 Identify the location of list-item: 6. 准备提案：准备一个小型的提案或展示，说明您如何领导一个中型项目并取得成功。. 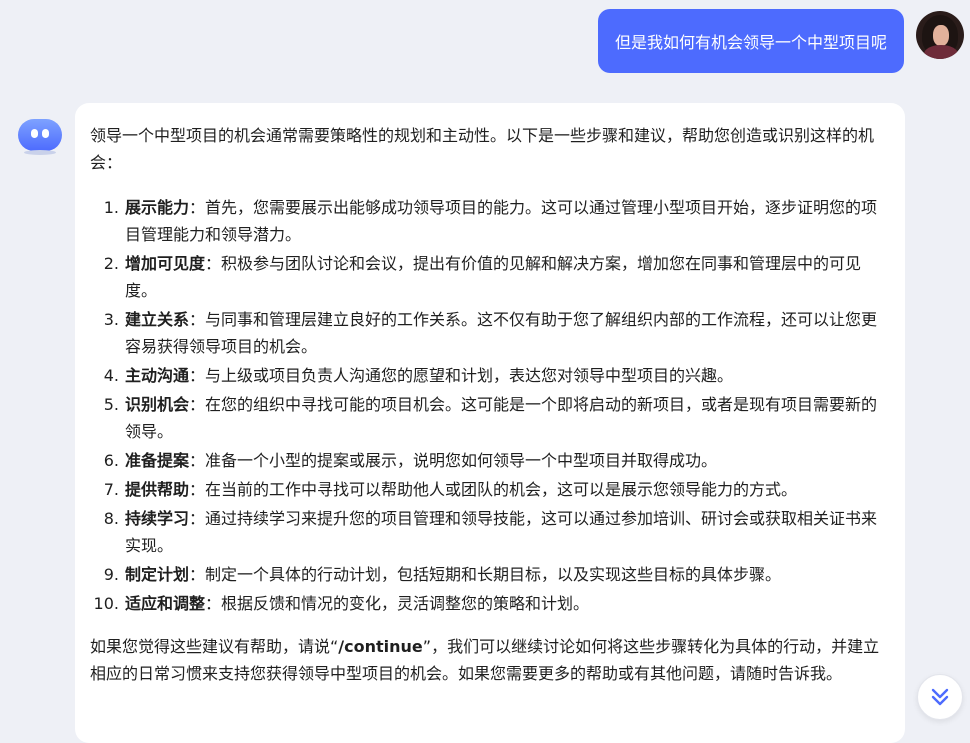
(489, 460).